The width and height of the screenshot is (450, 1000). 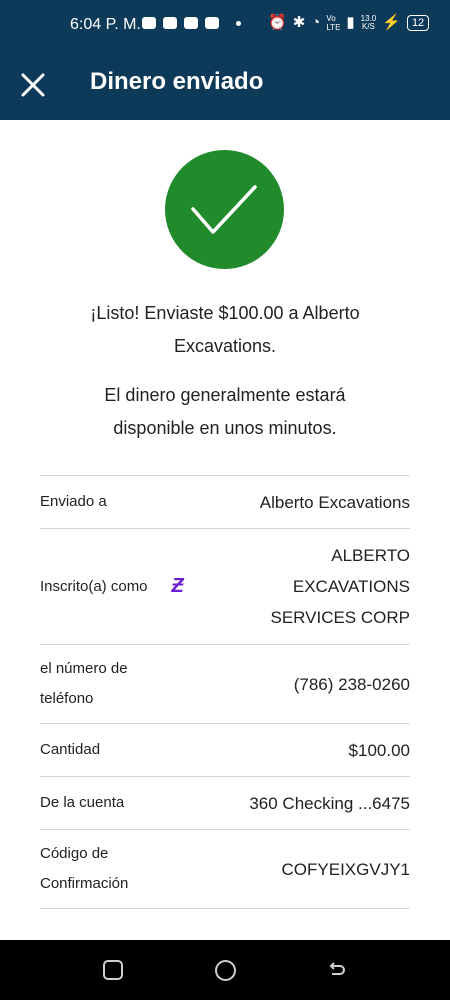 I want to click on sent-to-label: Enviado a, so click(x=73, y=501).